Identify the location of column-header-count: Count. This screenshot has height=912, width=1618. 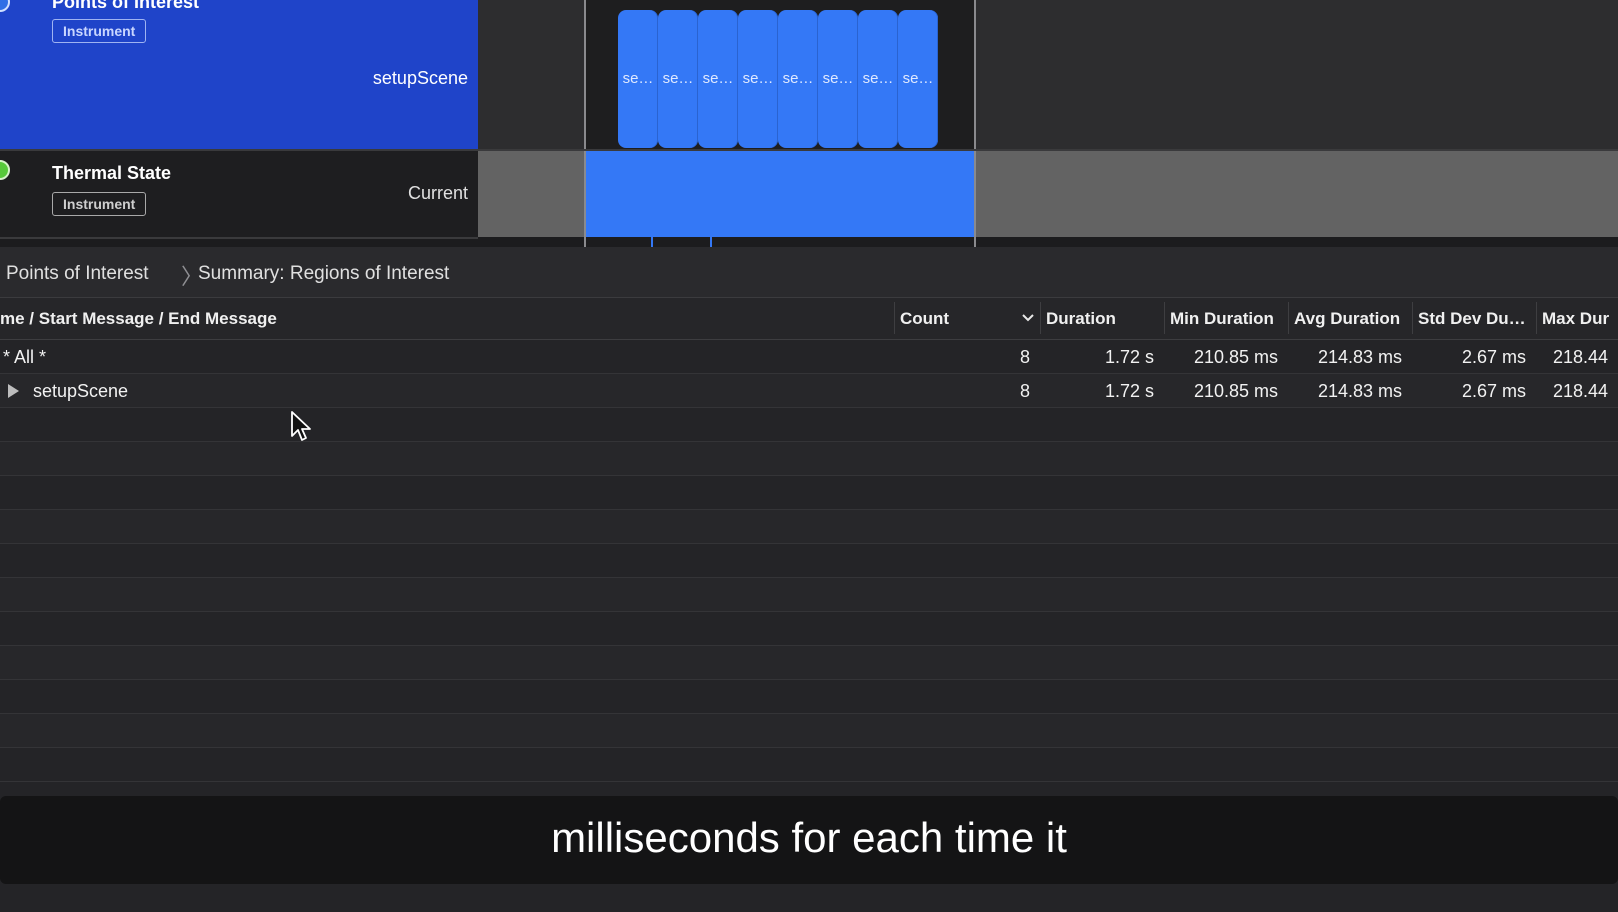
(924, 319).